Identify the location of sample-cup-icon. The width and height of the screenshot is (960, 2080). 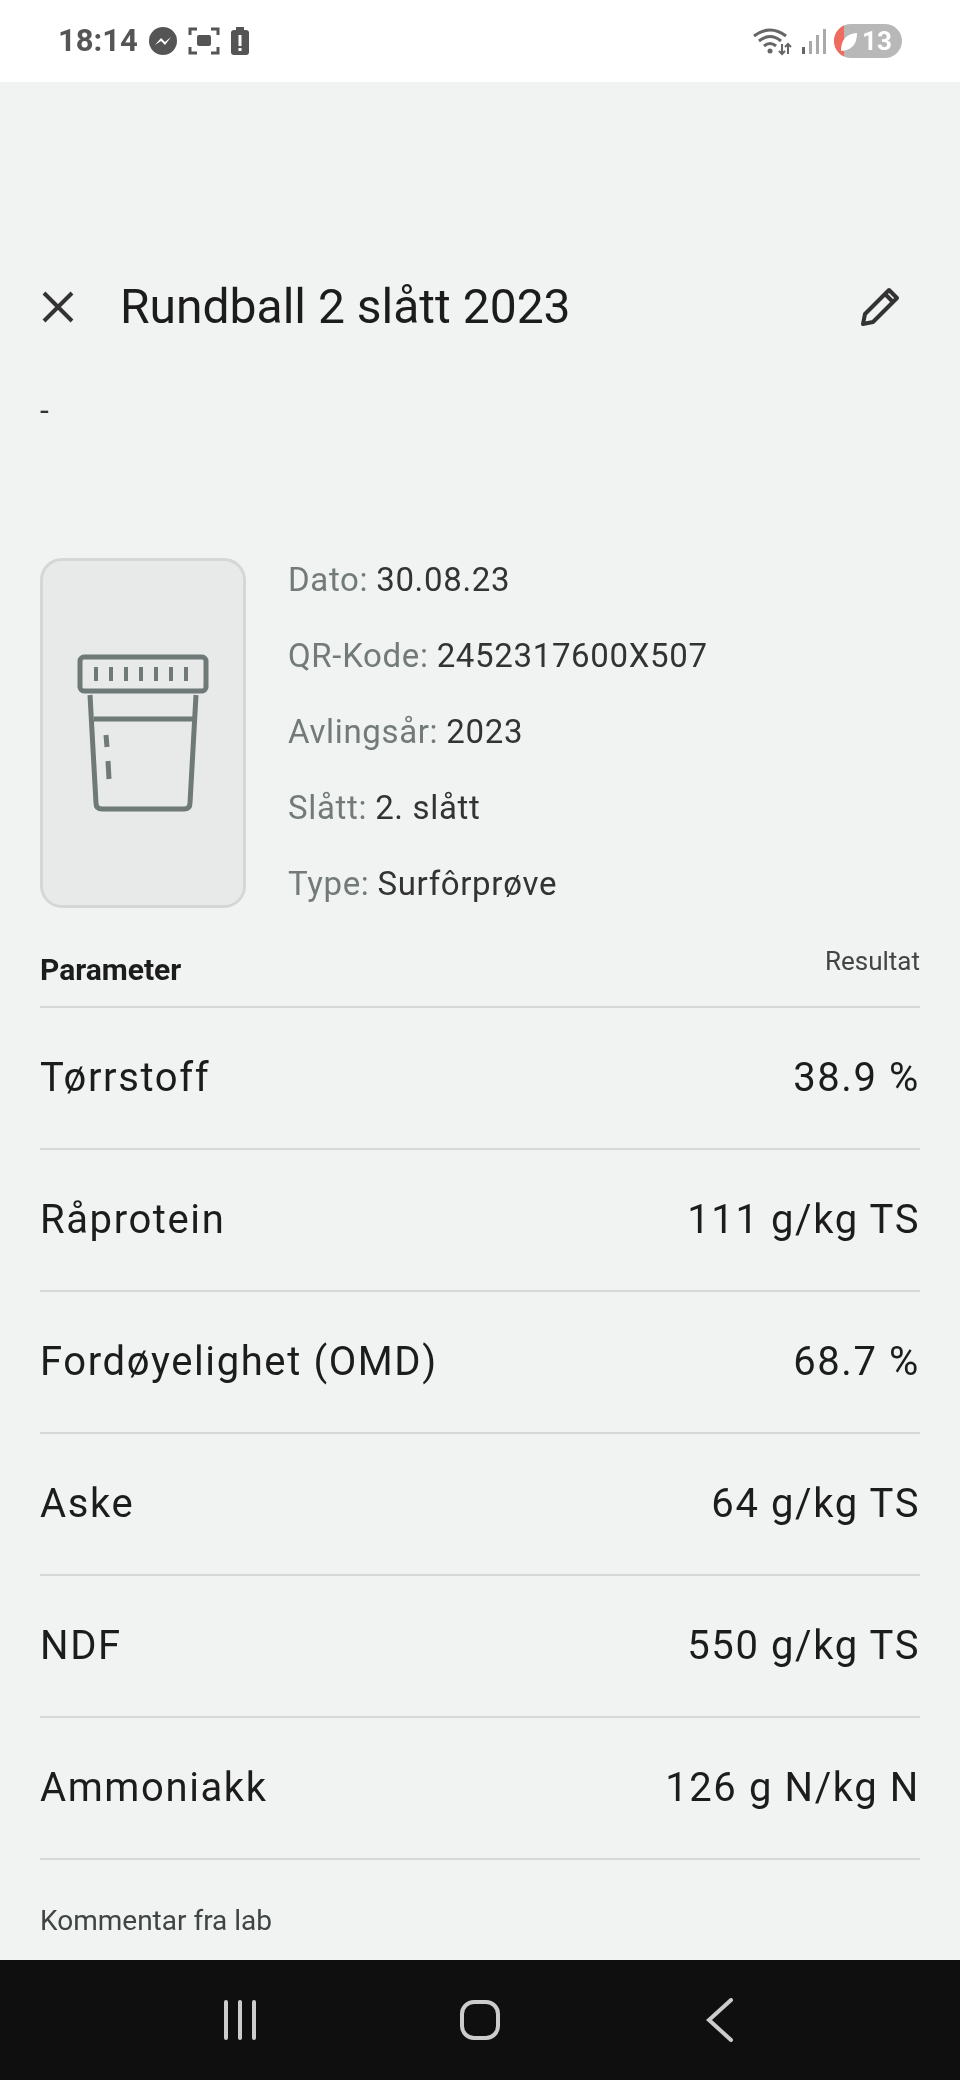
(143, 733).